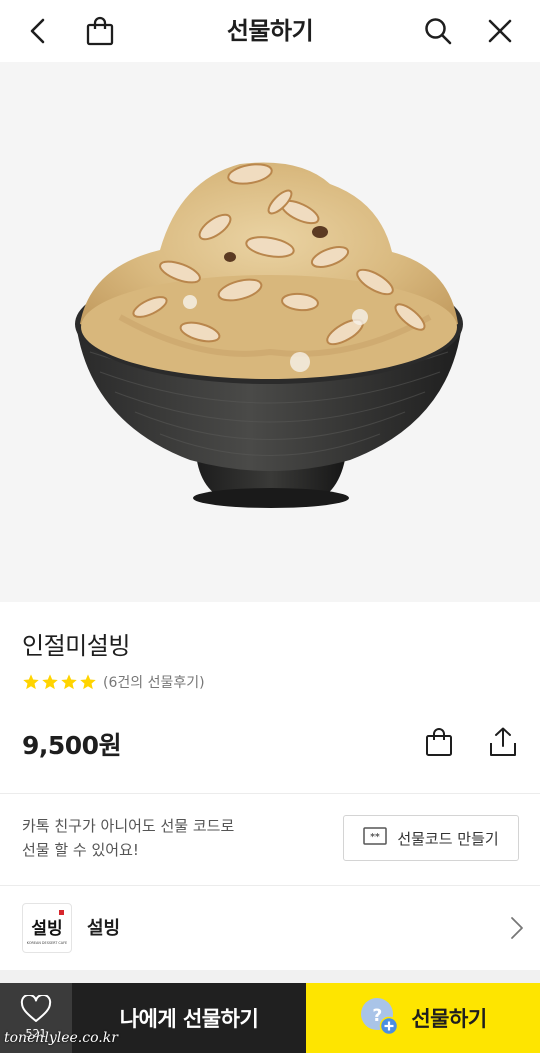  I want to click on send-gift-label: 선물하기, so click(449, 1019).